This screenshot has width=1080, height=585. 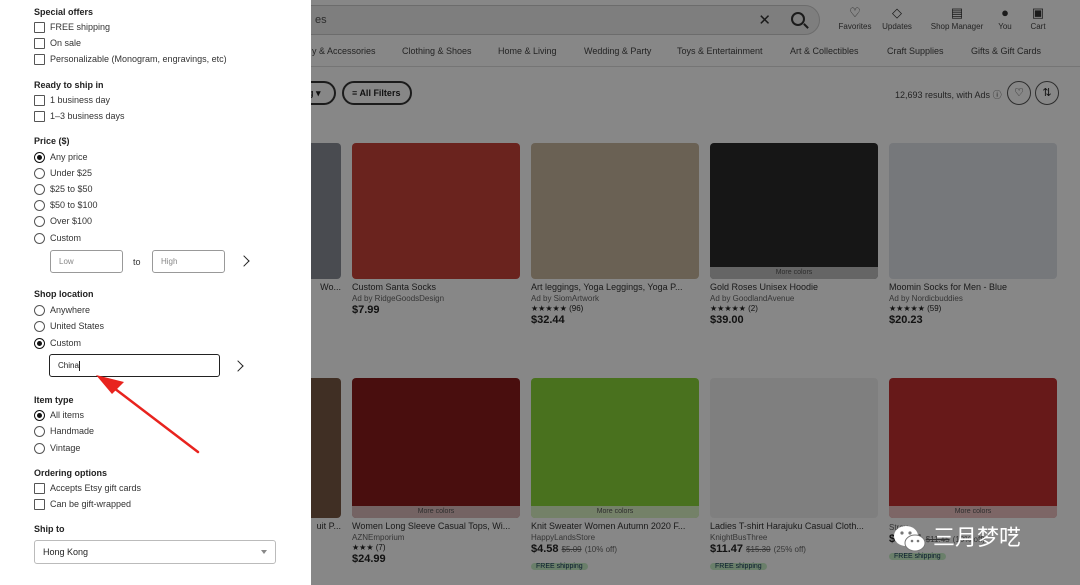 I want to click on ship-to-select: Hong Kong, so click(x=155, y=552).